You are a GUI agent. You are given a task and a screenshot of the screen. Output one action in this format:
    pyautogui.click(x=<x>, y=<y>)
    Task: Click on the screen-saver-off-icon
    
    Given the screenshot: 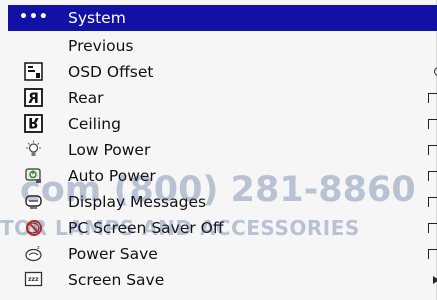 What is the action you would take?
    pyautogui.click(x=33, y=227)
    